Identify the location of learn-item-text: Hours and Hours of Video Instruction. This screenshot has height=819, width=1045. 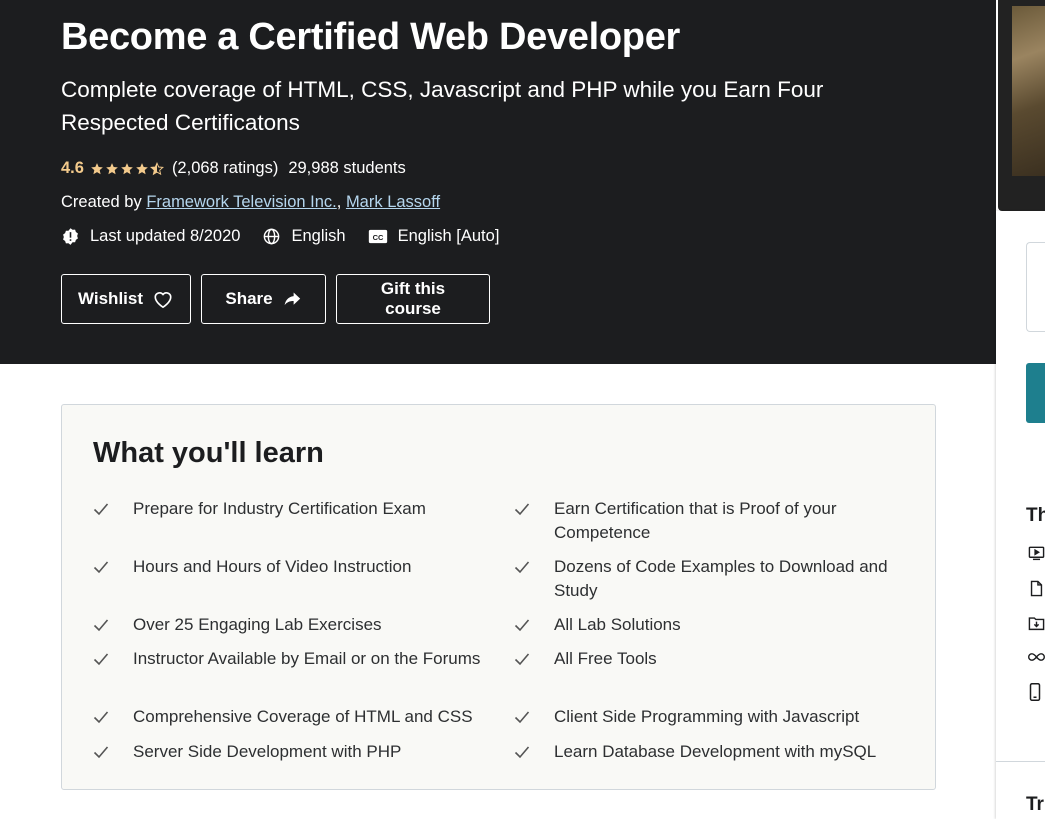
(272, 566).